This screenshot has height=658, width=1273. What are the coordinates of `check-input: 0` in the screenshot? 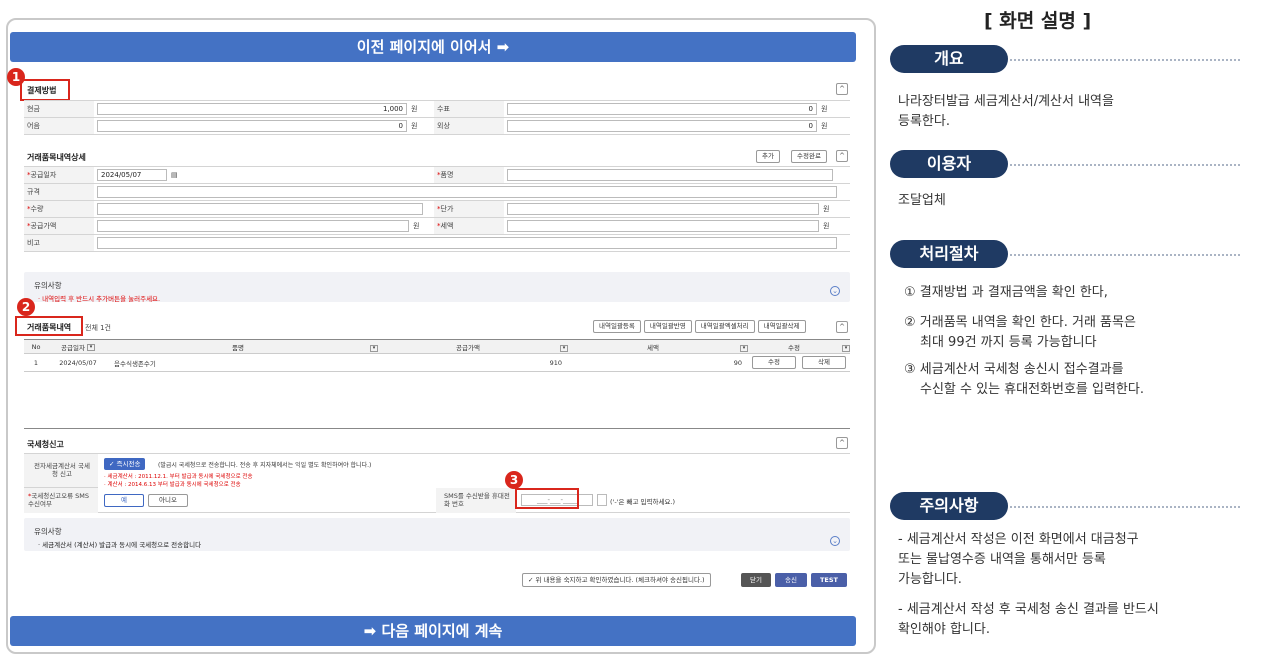 It's located at (662, 109).